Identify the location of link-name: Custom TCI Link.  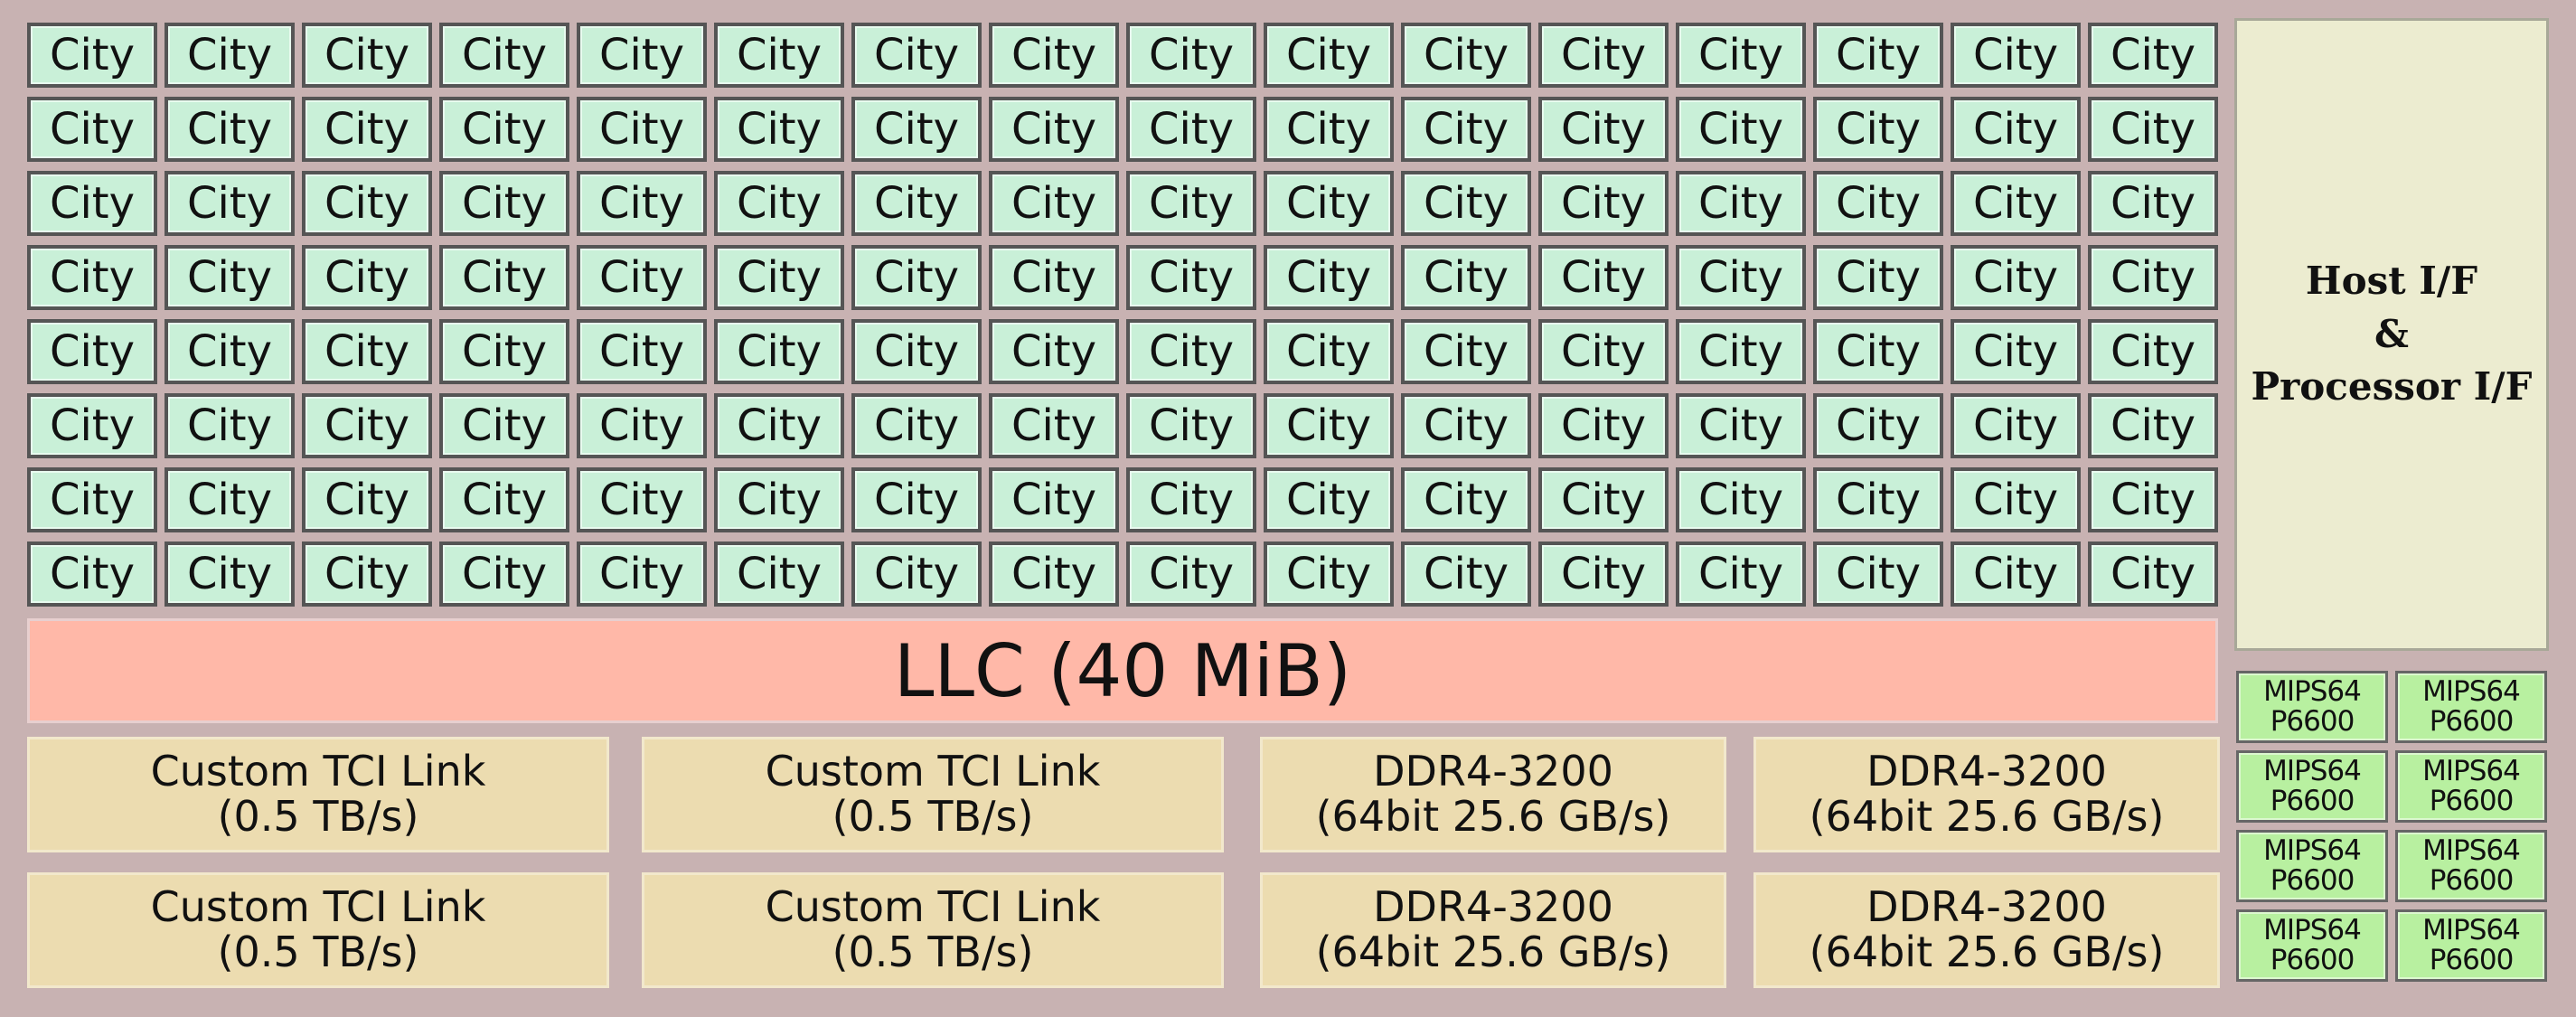
(933, 771).